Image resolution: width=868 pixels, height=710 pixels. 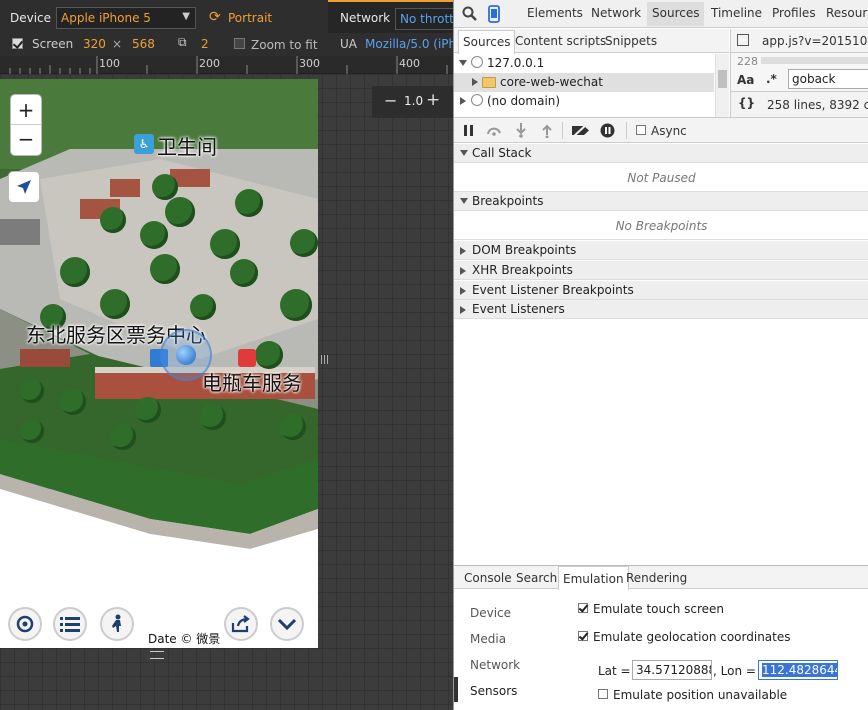 I want to click on list-button, so click(x=70, y=624).